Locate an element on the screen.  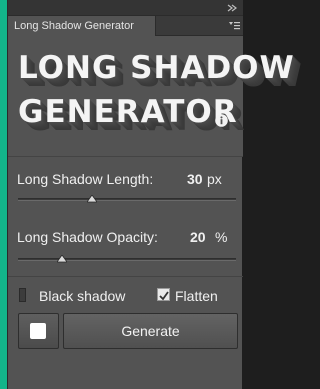
length-value: 30 is located at coordinates (195, 179).